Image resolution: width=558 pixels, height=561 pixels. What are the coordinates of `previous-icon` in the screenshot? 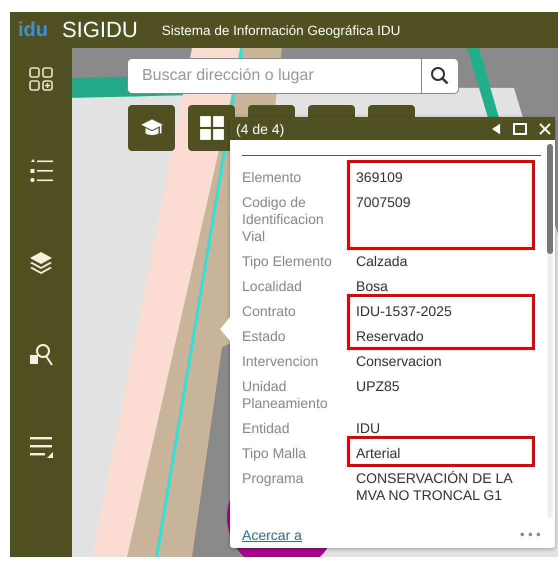 It's located at (496, 128).